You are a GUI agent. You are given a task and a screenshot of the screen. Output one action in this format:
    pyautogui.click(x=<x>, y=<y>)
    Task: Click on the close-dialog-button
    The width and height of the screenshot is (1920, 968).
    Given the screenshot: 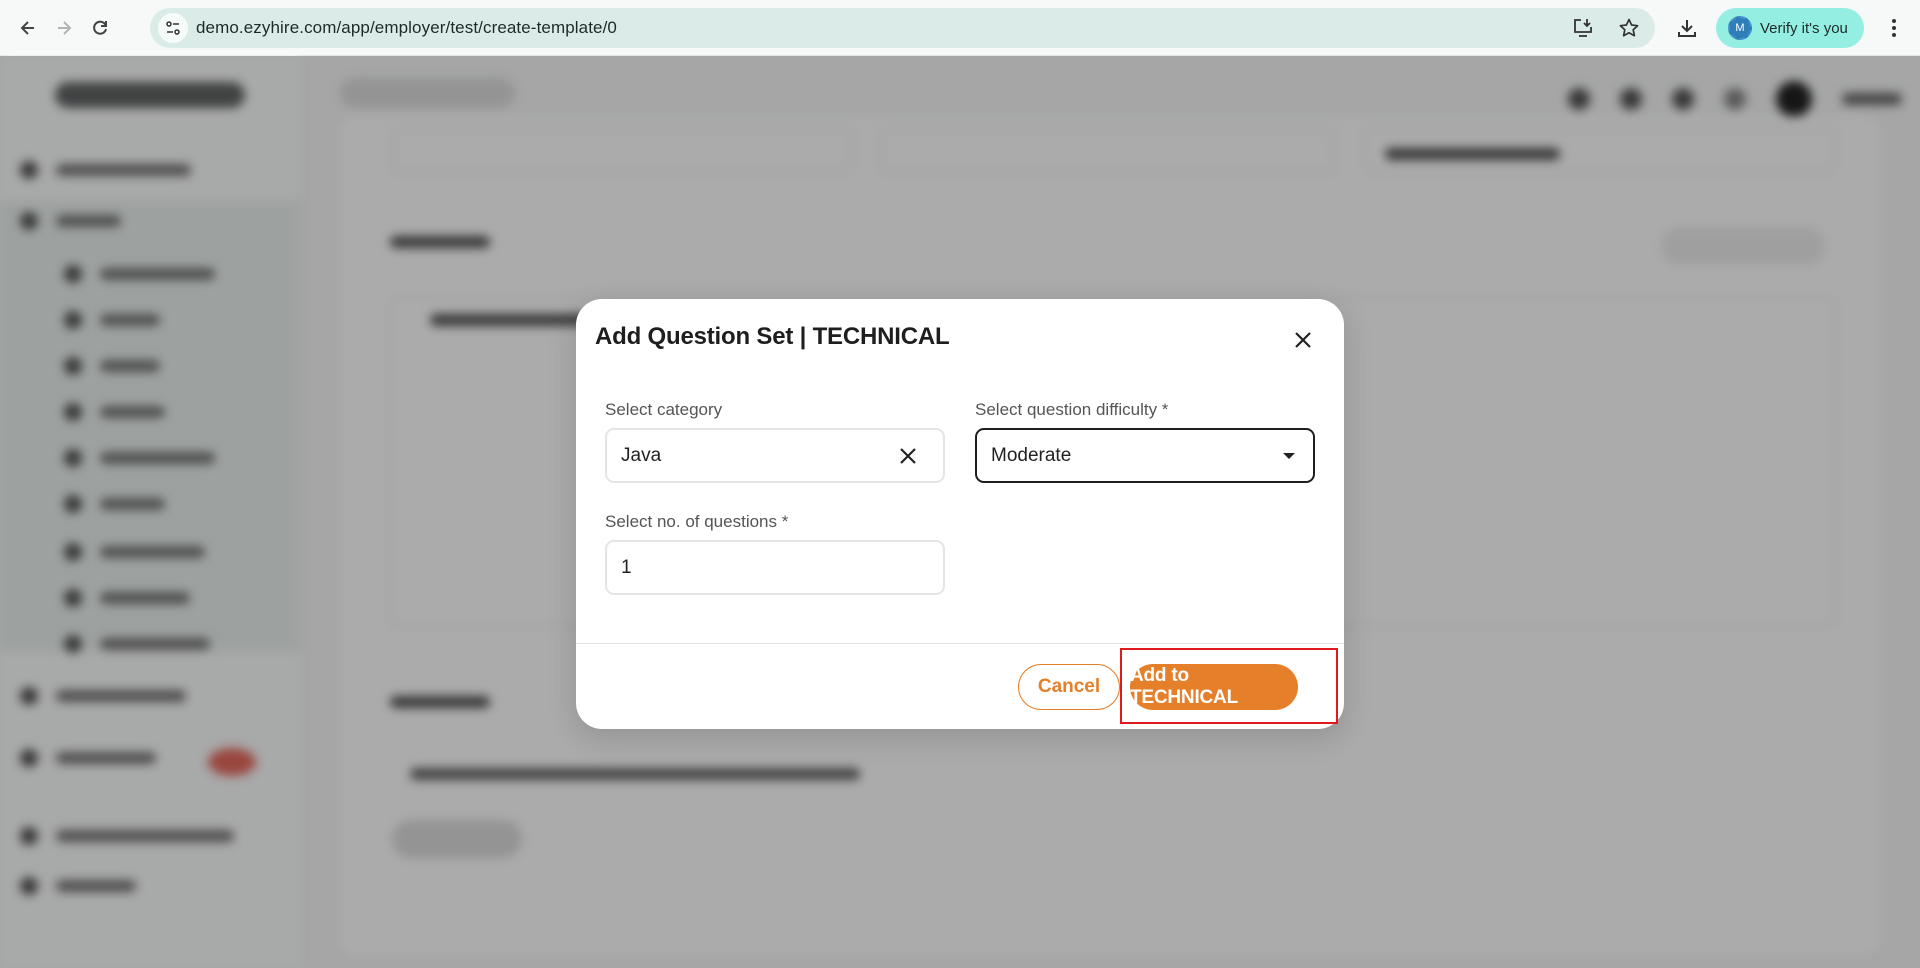 What is the action you would take?
    pyautogui.click(x=1303, y=340)
    